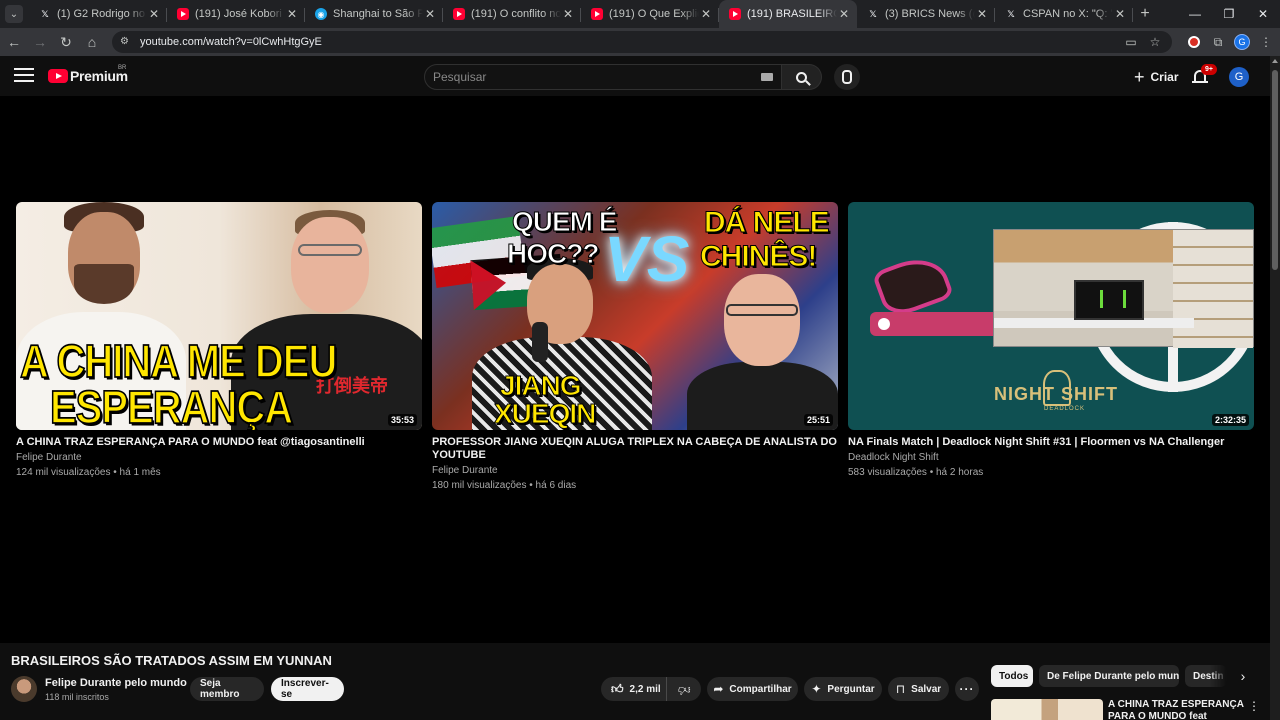 This screenshot has height=720, width=1280. I want to click on like-dislike-bar: 👍︎ 2,2 mil 👍︎, so click(651, 689).